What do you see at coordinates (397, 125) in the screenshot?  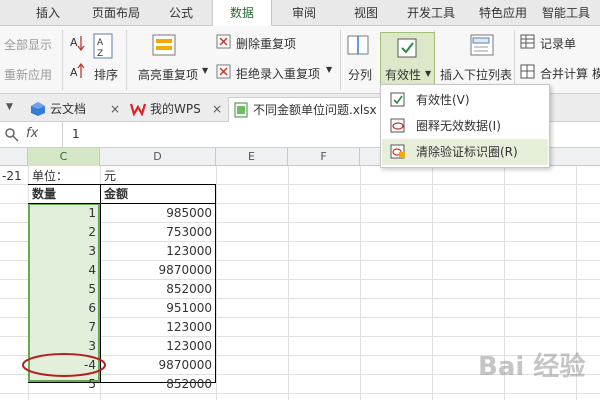 I see `circle-invalid-icon` at bounding box center [397, 125].